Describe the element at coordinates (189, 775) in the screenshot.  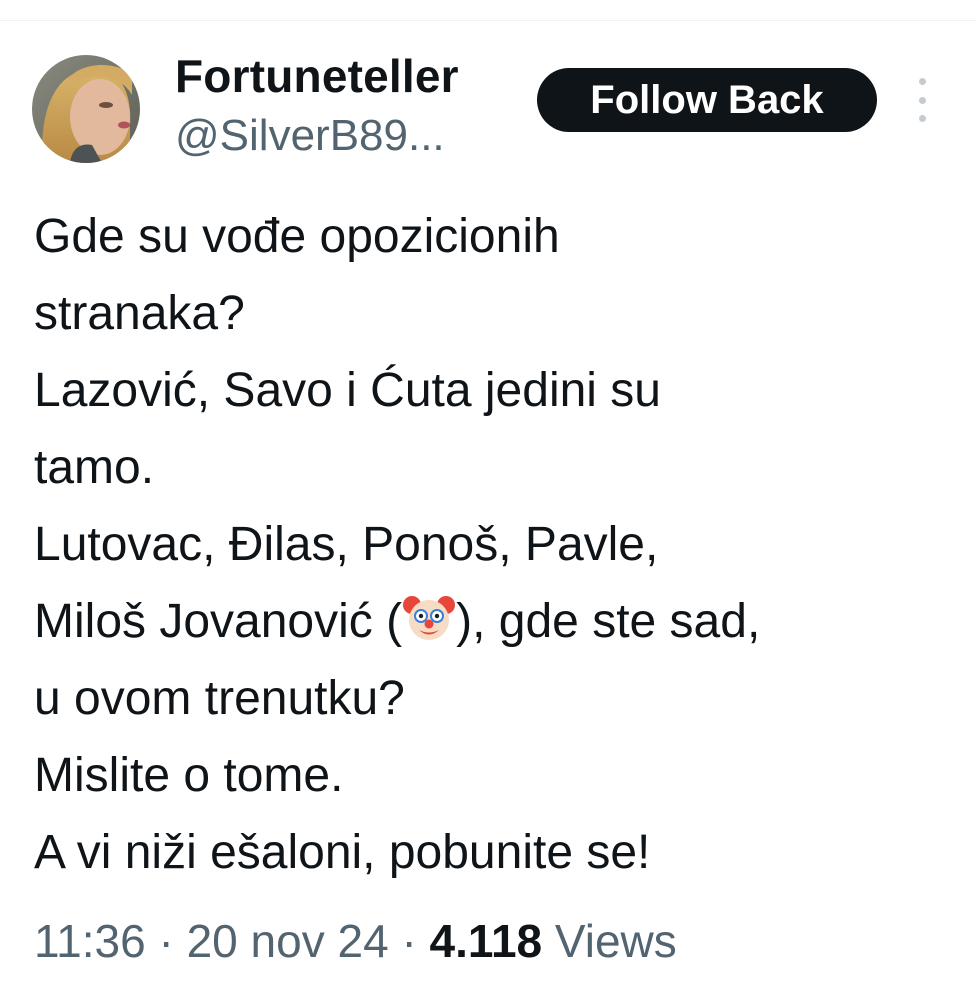
I see `tweet-line: Mislite o tome.` at that location.